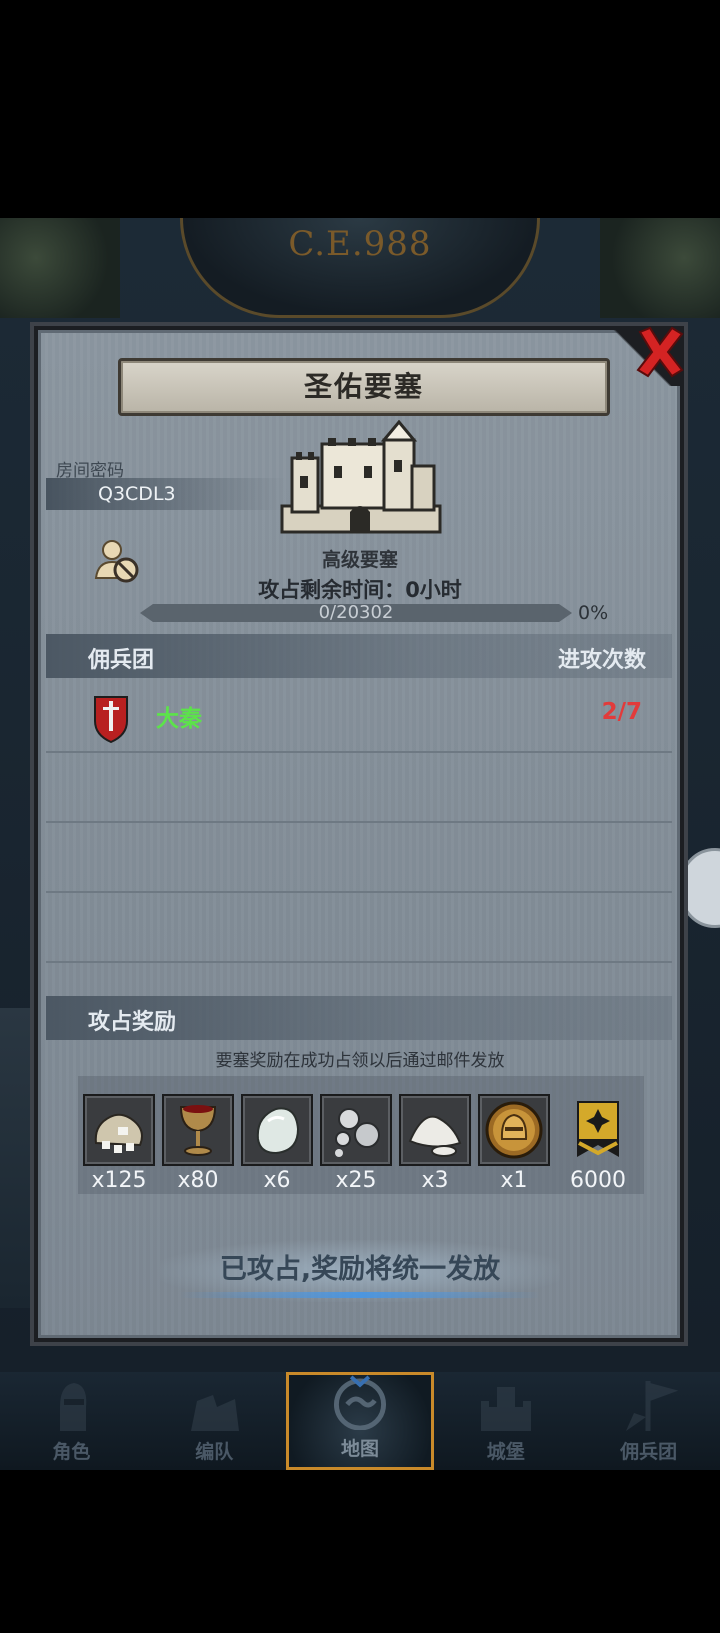 The width and height of the screenshot is (720, 1633). I want to click on time-label: 攻占剩余时间：, so click(332, 590).